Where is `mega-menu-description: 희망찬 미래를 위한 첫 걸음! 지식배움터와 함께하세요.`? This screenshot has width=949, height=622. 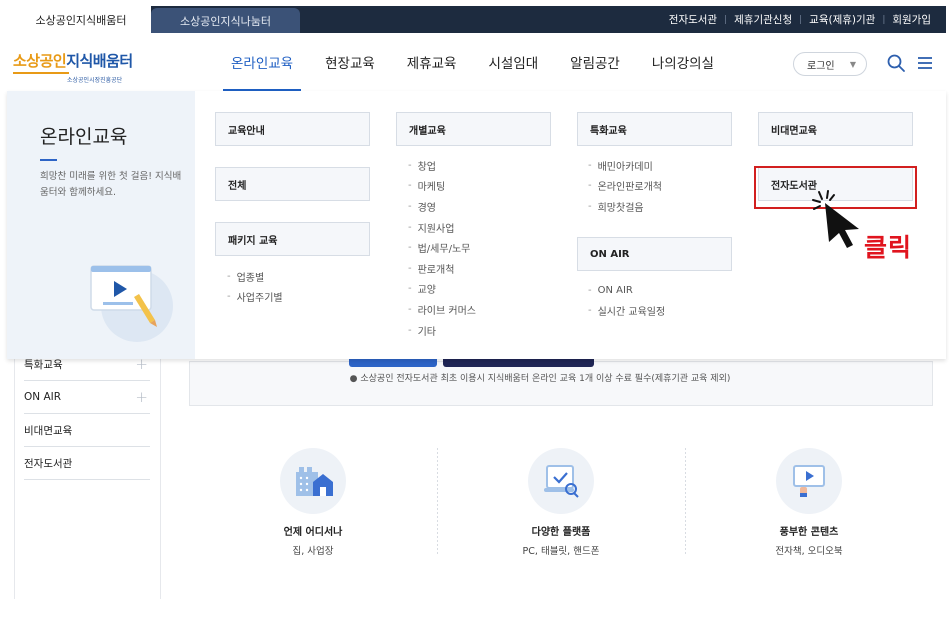 mega-menu-description: 희망찬 미래를 위한 첫 걸음! 지식배움터와 함께하세요. is located at coordinates (111, 184).